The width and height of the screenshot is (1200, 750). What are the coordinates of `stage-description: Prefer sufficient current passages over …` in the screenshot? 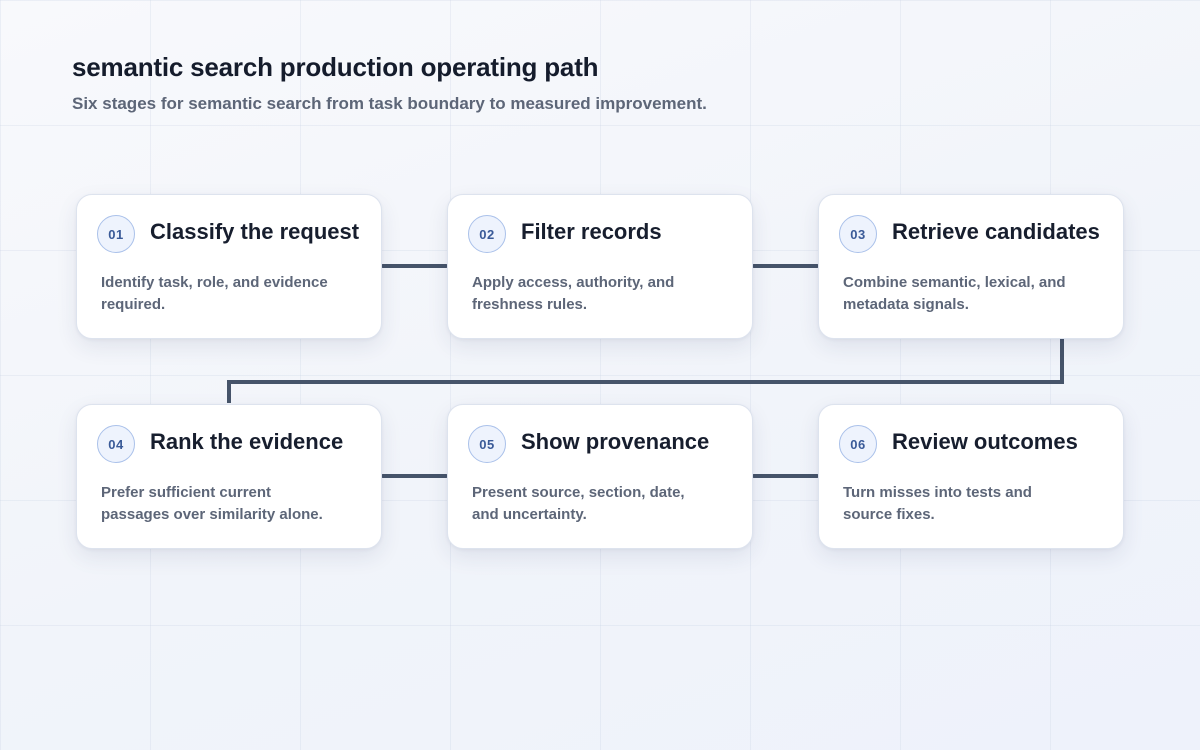 It's located at (212, 503).